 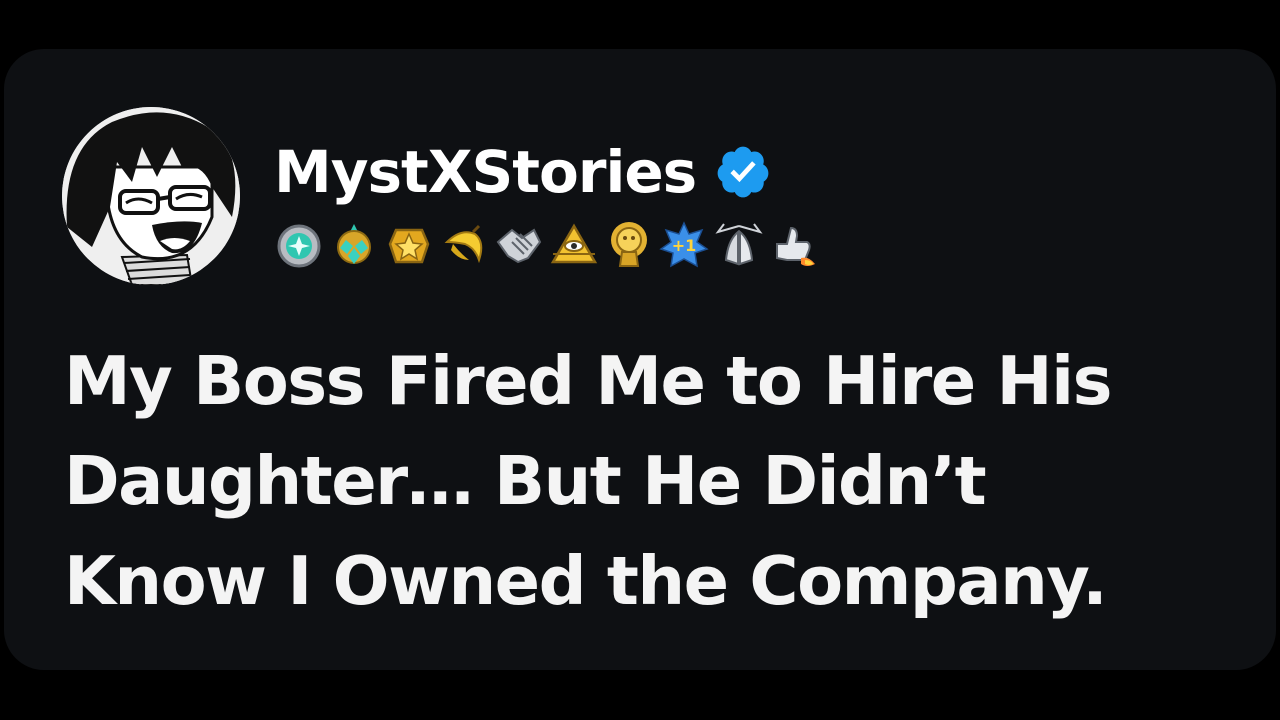 I want to click on anime-boy-laughing-avatar-icon, so click(x=151, y=196).